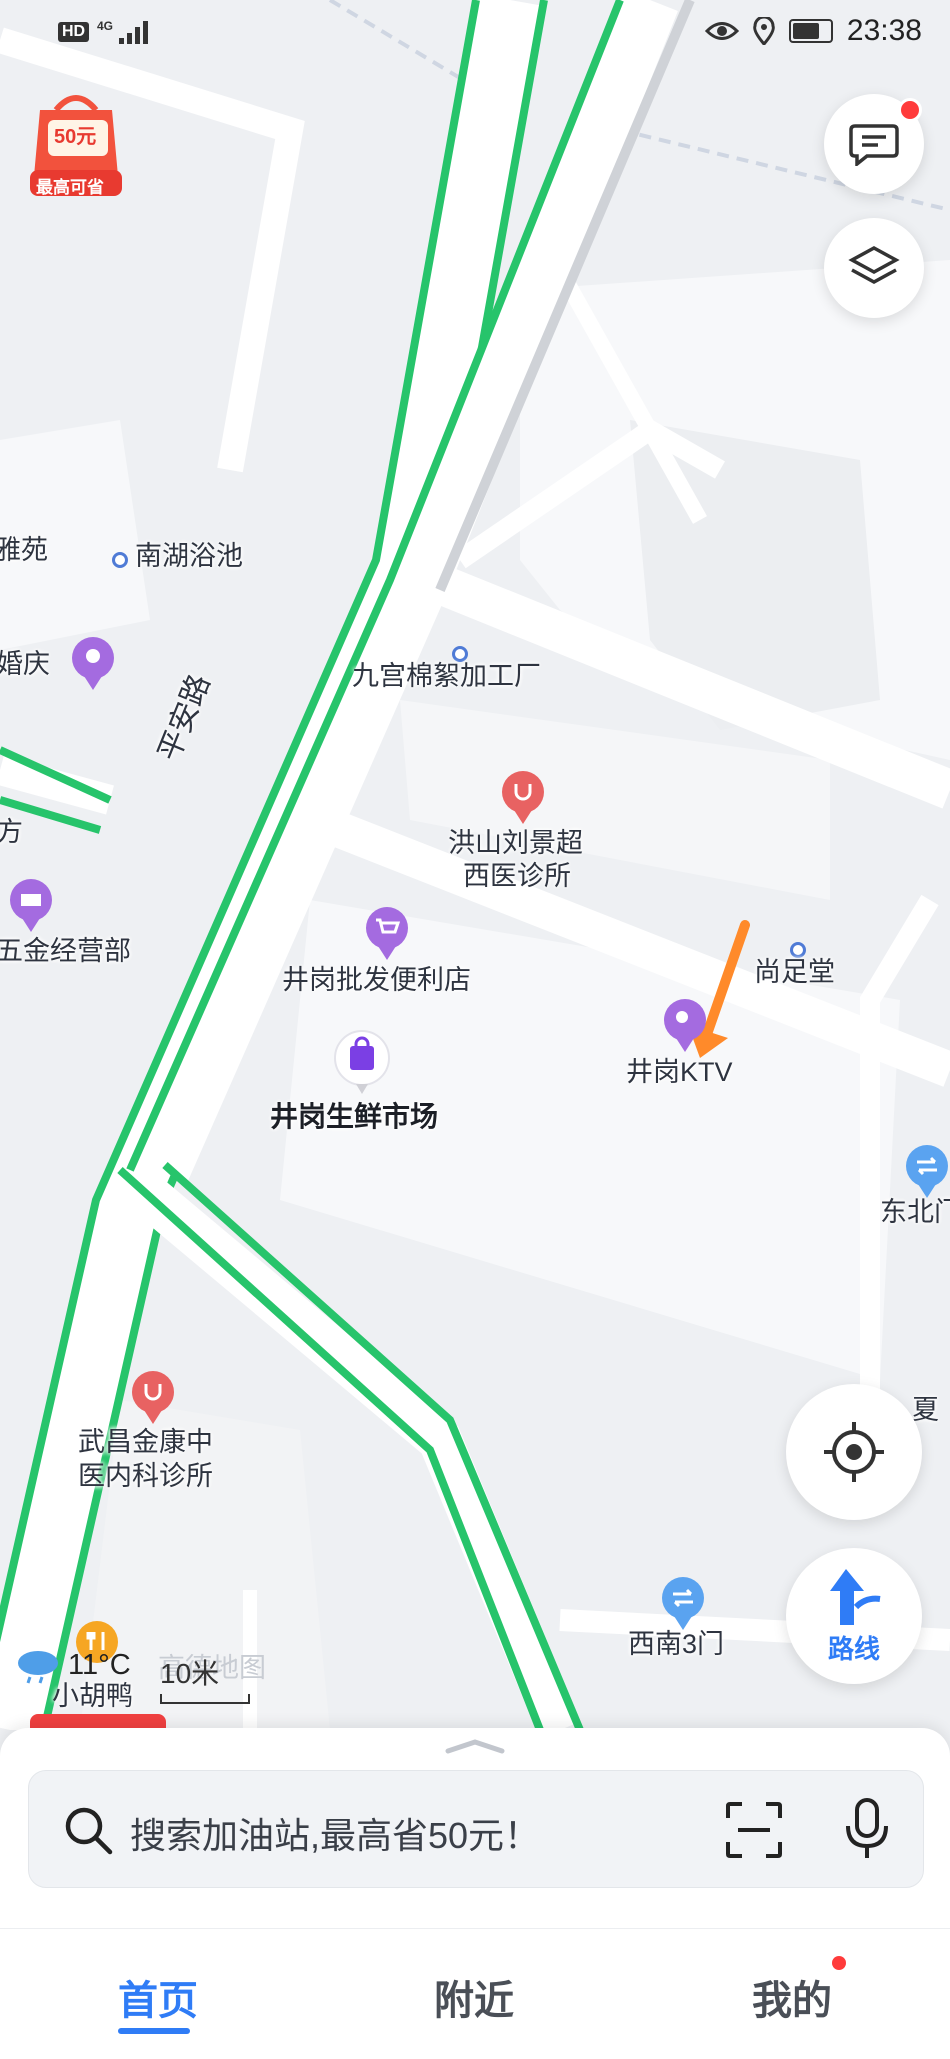 This screenshot has height=2059, width=950. What do you see at coordinates (99, 1664) in the screenshot?
I see `weather-temp: 11°C` at bounding box center [99, 1664].